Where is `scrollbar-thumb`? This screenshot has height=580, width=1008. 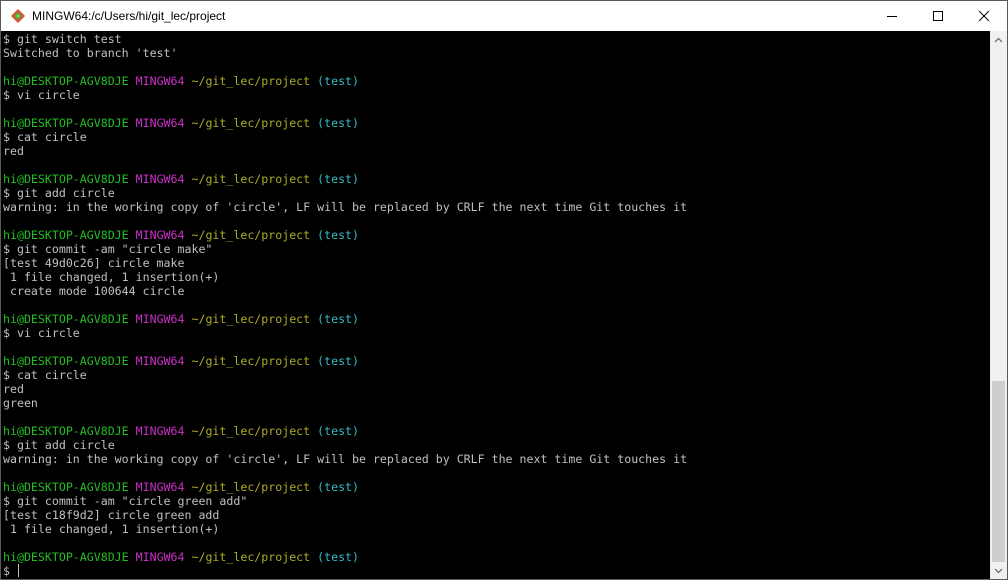 scrollbar-thumb is located at coordinates (998, 471).